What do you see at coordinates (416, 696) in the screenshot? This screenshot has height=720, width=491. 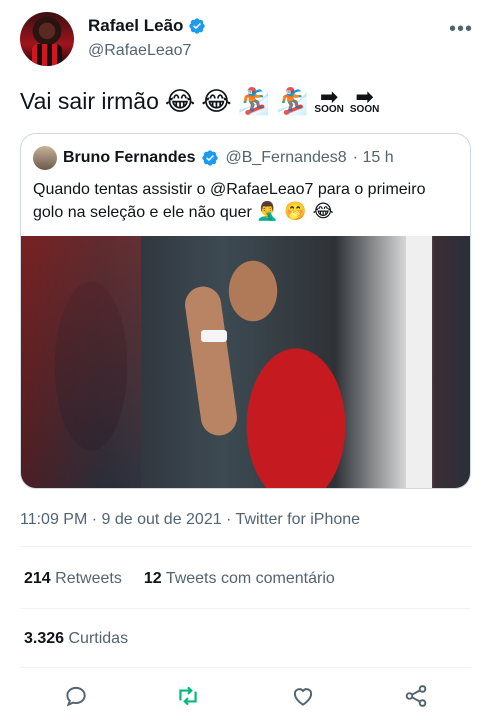 I see `share-icon` at bounding box center [416, 696].